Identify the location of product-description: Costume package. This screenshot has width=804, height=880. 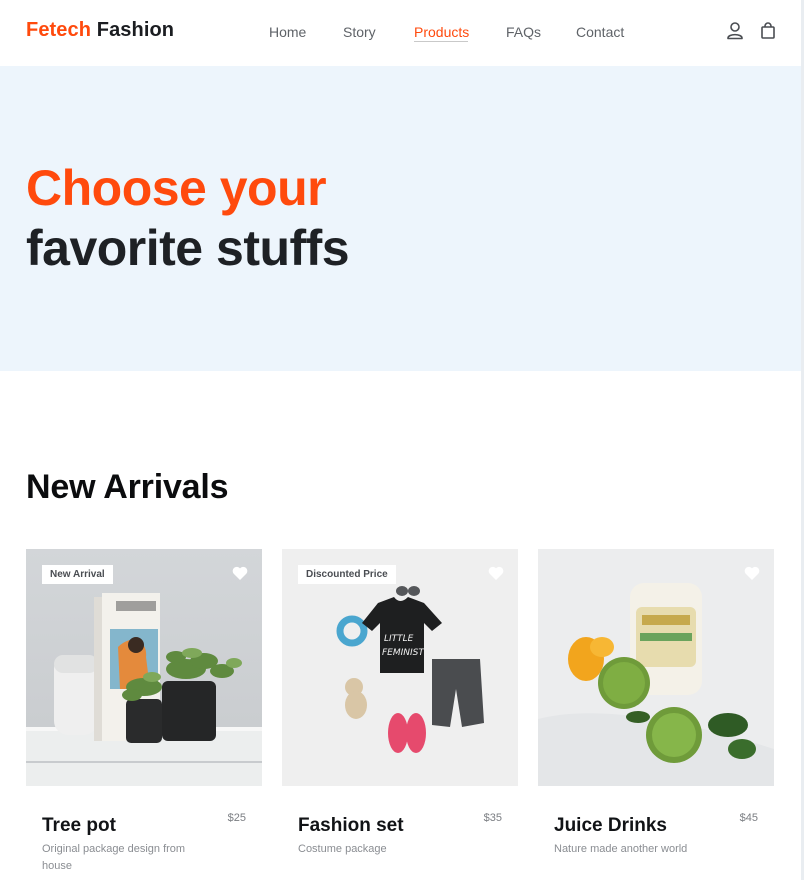
(342, 849).